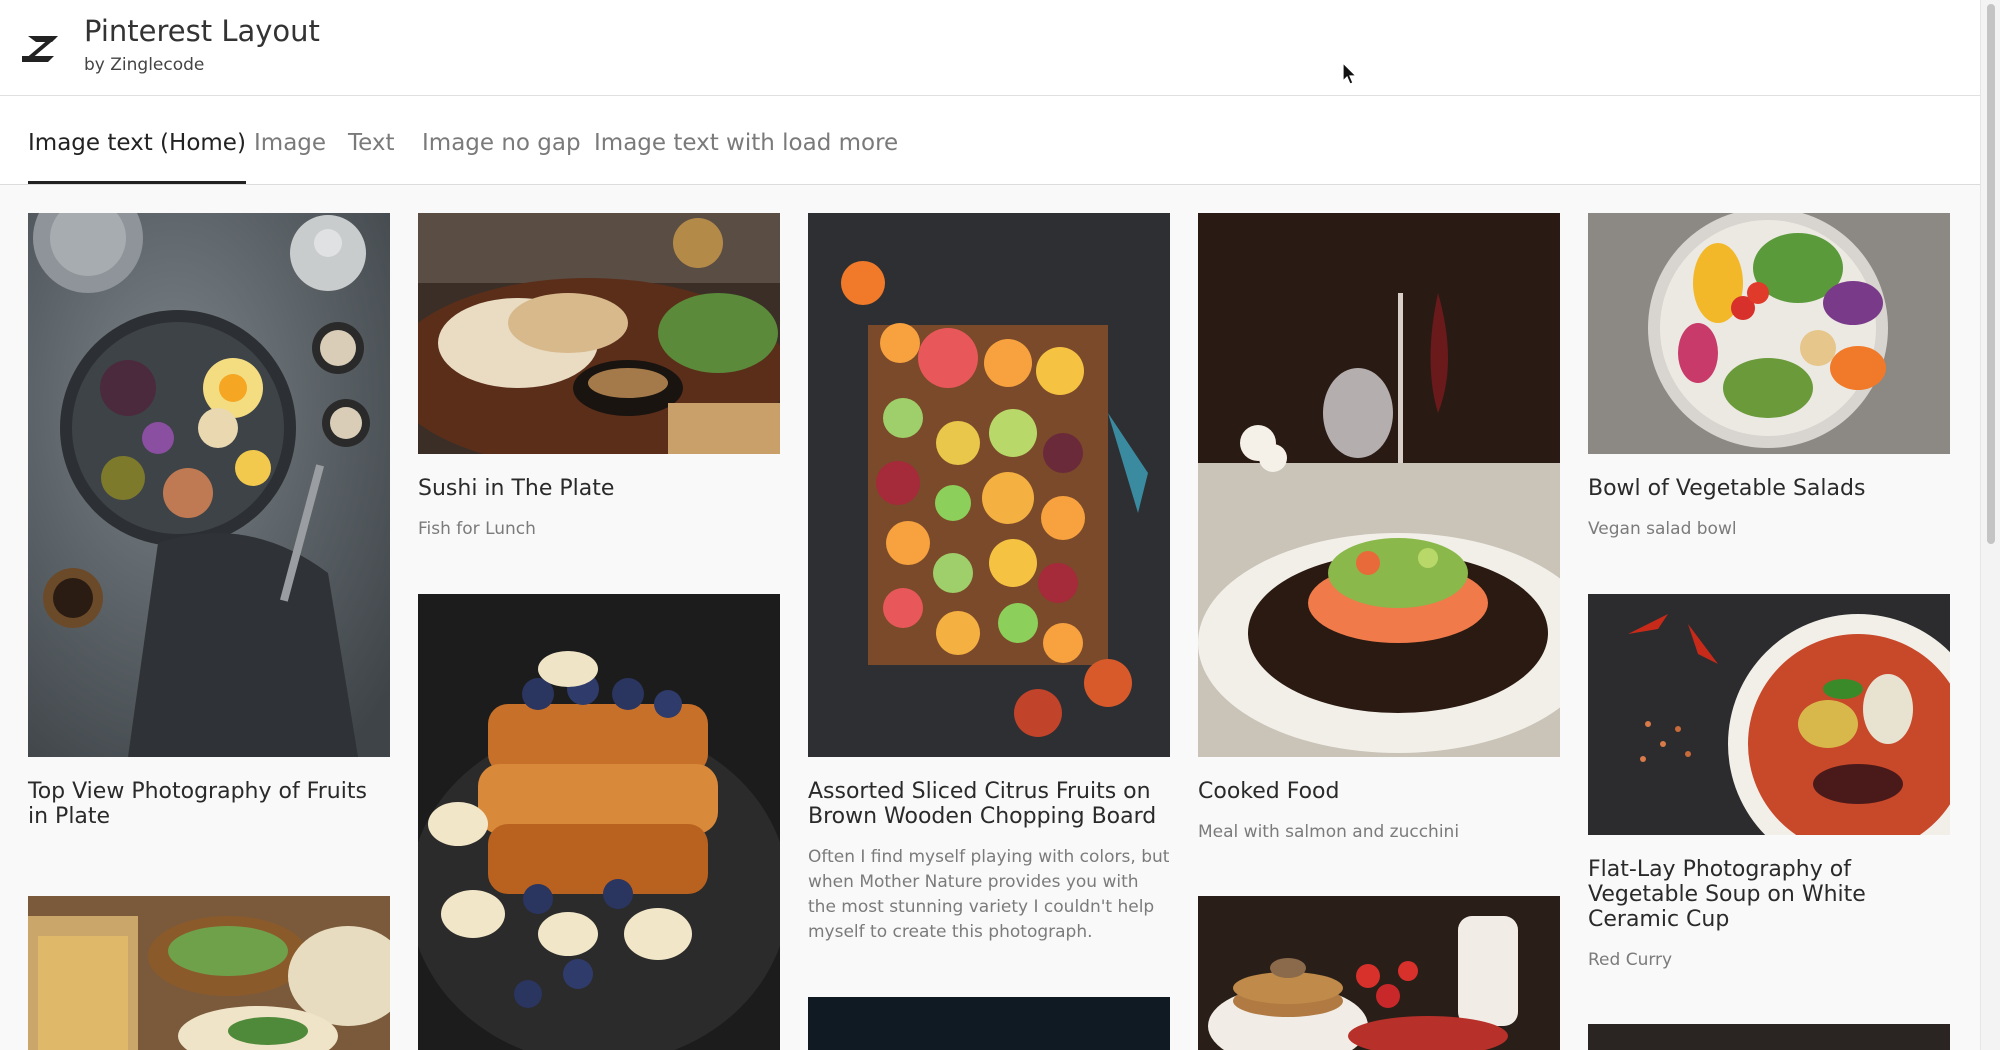 This screenshot has width=2000, height=1050. Describe the element at coordinates (1991, 274) in the screenshot. I see `scrollbar-thumb` at that location.